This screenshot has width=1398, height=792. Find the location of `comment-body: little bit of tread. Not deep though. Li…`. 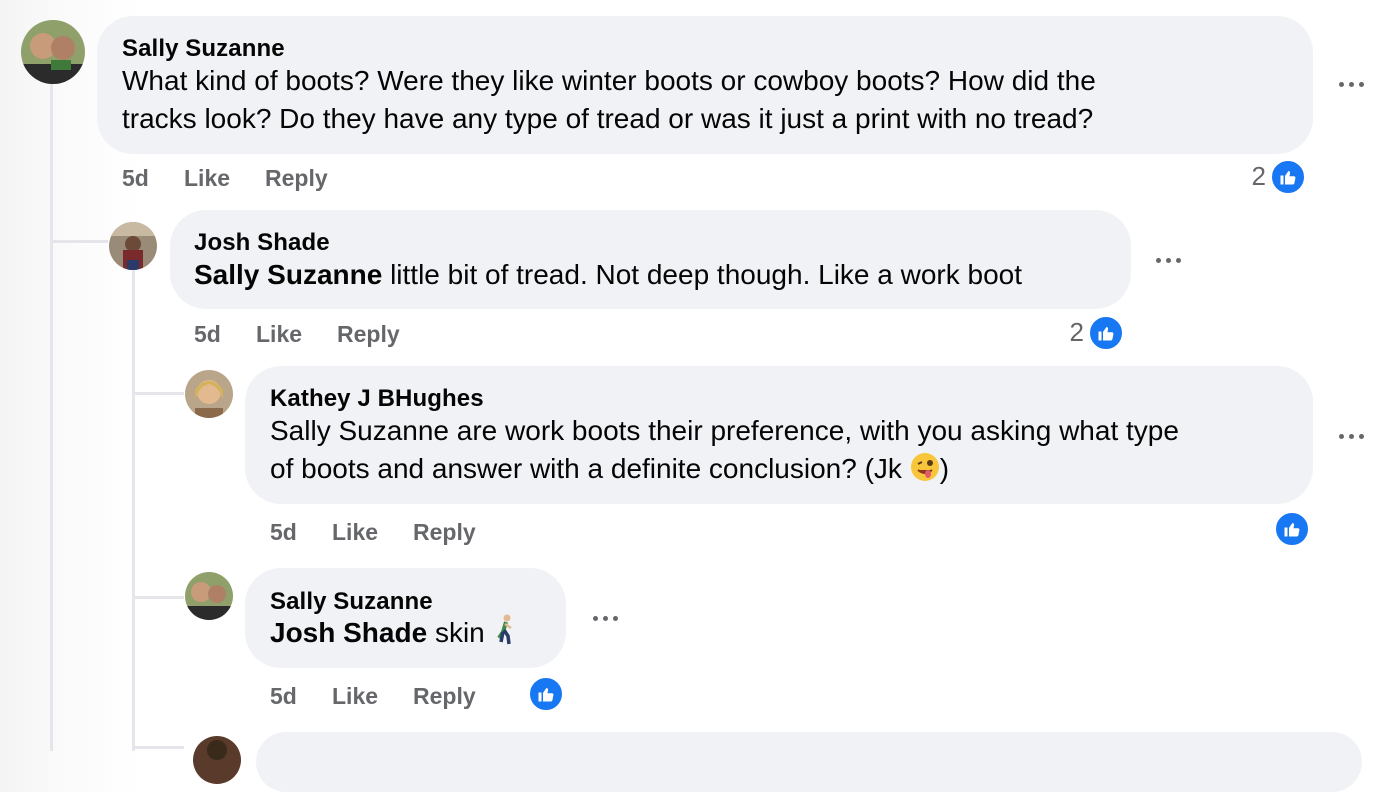

comment-body: little bit of tread. Not deep though. Li… is located at coordinates (702, 274).